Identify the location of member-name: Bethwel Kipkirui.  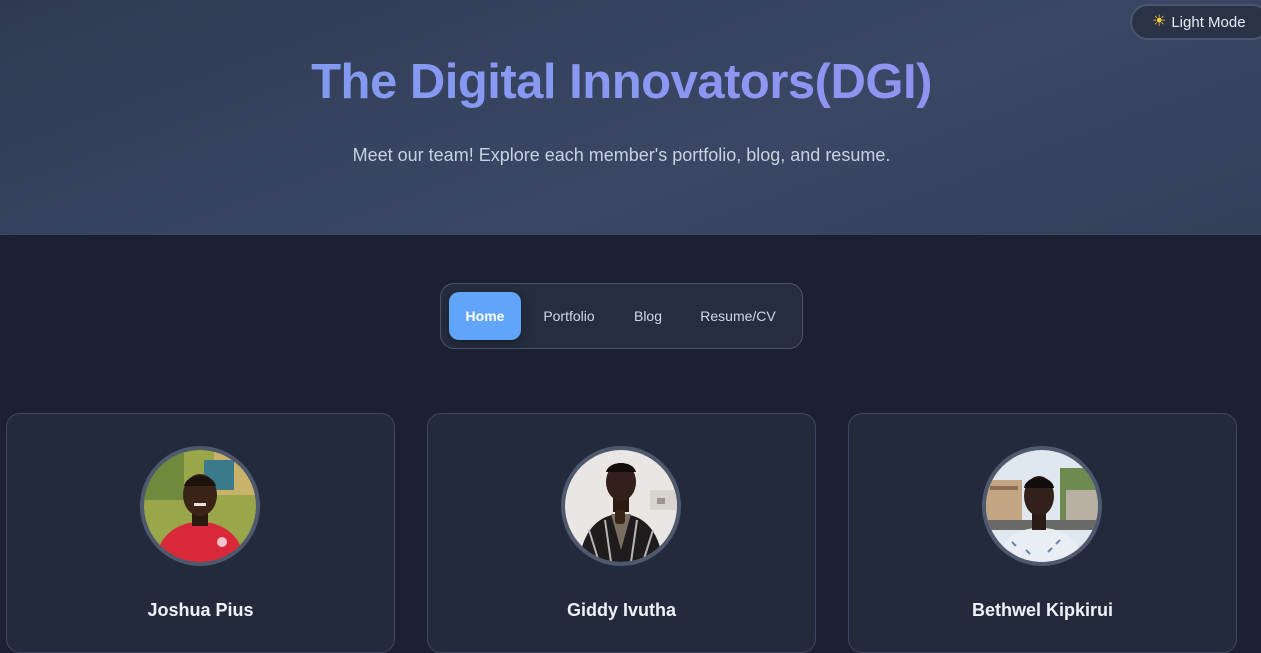
(1042, 610).